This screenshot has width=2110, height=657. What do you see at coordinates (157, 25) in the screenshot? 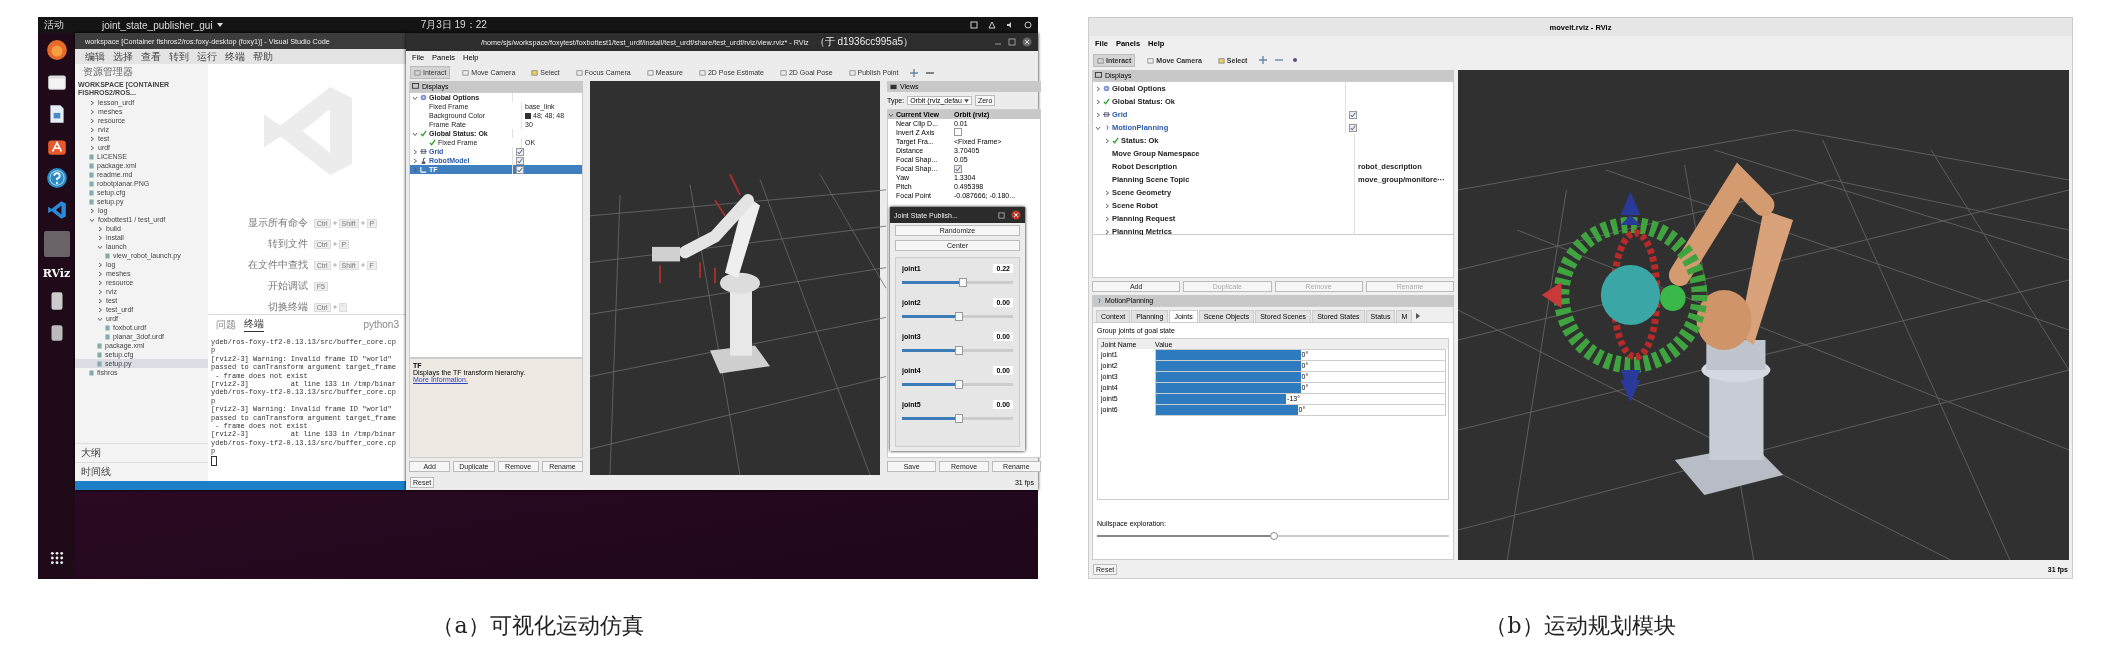
I see `app-menu: joint_state_publisher_gui` at bounding box center [157, 25].